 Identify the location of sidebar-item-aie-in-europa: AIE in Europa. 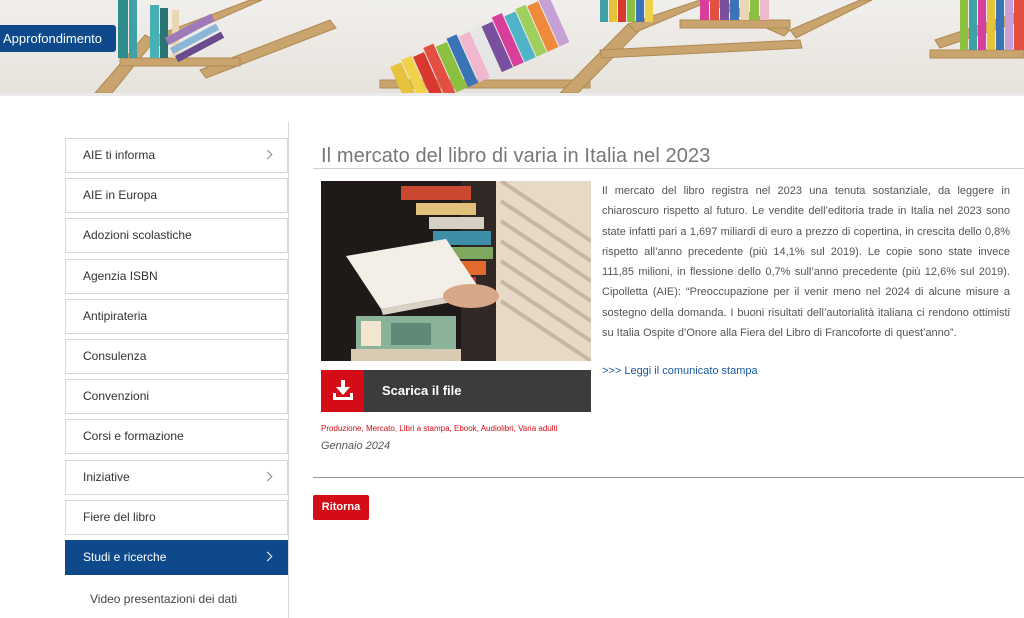
(176, 196).